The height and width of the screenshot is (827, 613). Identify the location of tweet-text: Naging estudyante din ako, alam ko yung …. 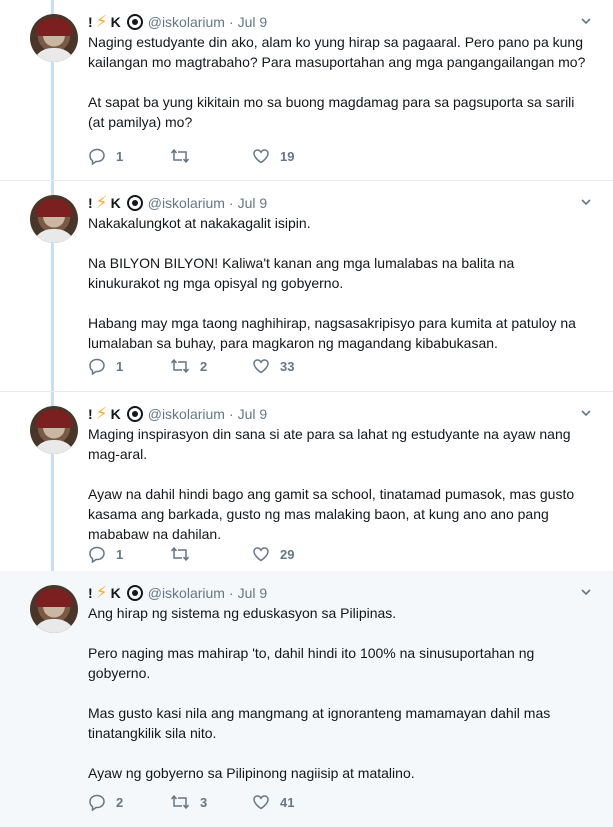
(337, 82).